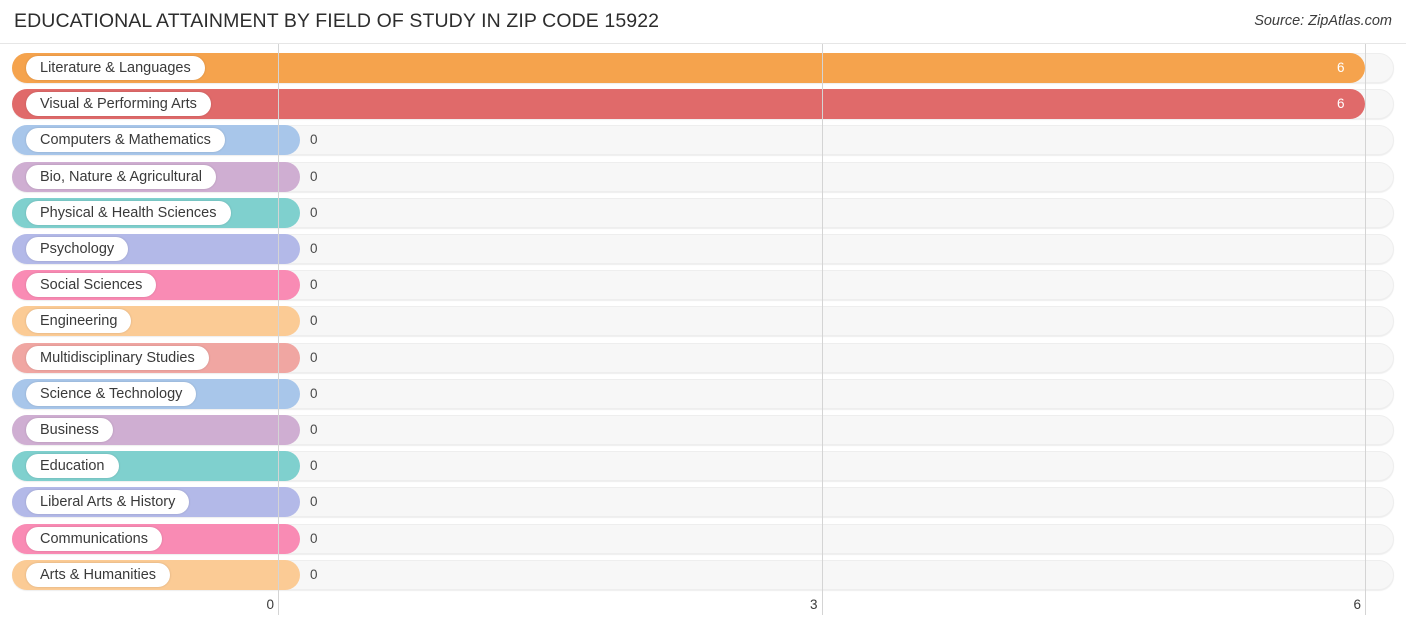 The width and height of the screenshot is (1406, 631). I want to click on bar-category-label: Education, so click(72, 466).